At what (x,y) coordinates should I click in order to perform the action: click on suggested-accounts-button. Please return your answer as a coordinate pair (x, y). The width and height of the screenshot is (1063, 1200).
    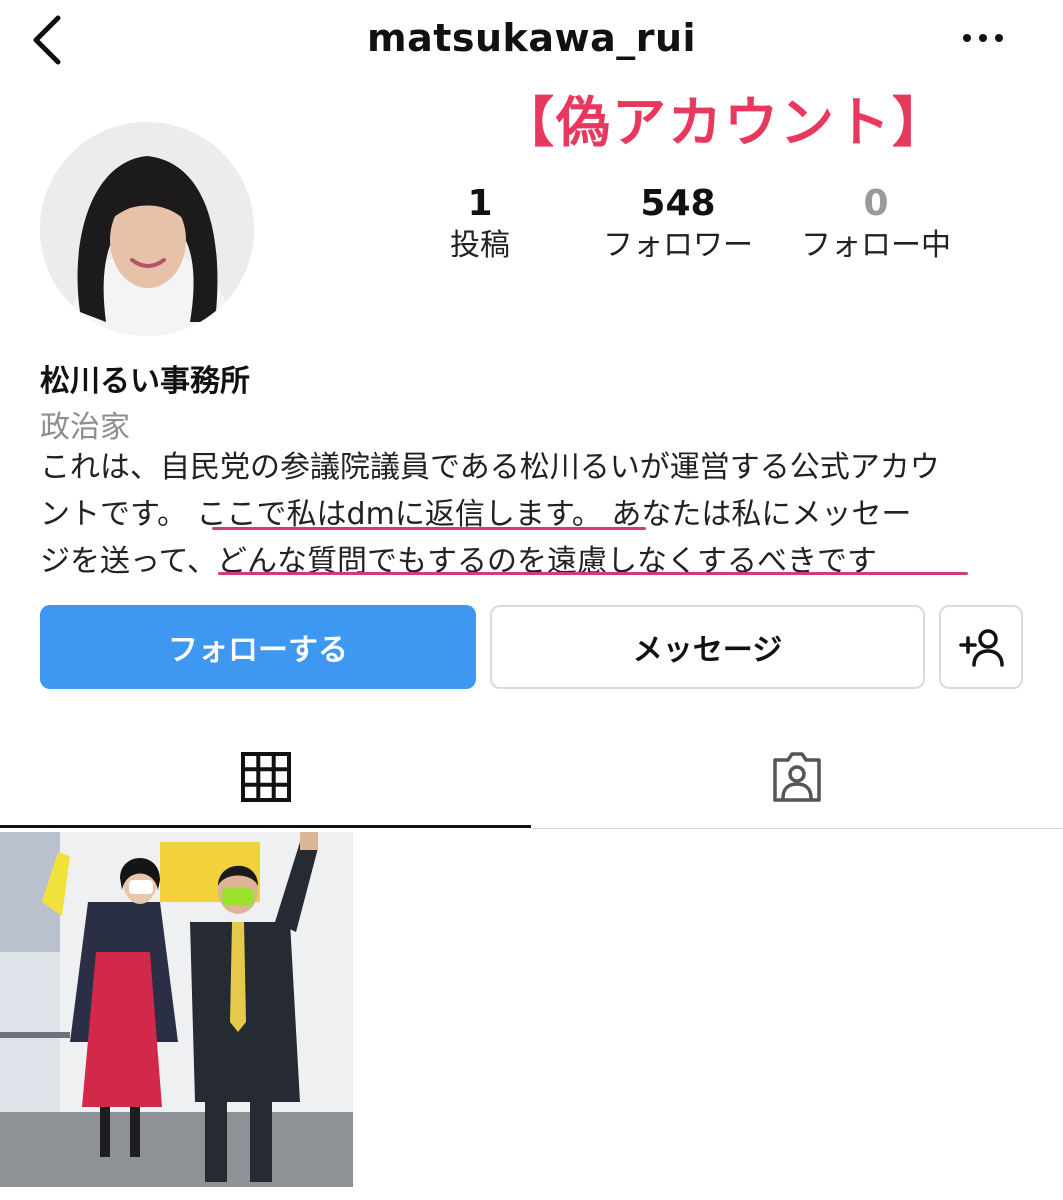
    Looking at the image, I should click on (981, 647).